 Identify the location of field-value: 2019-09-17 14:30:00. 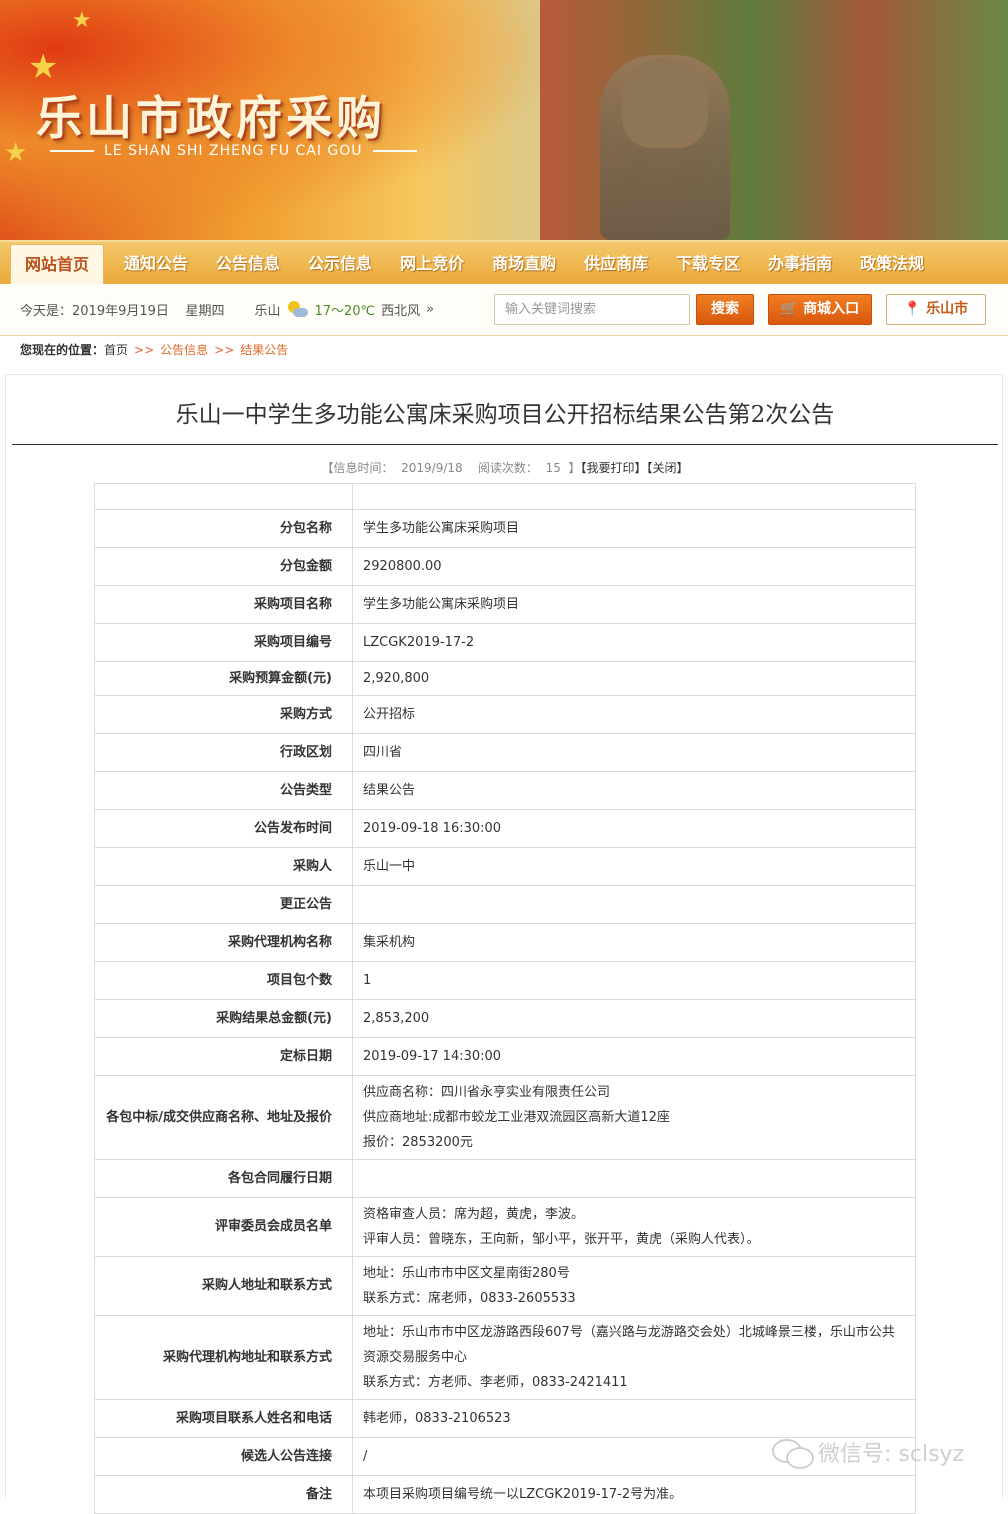
(634, 1056).